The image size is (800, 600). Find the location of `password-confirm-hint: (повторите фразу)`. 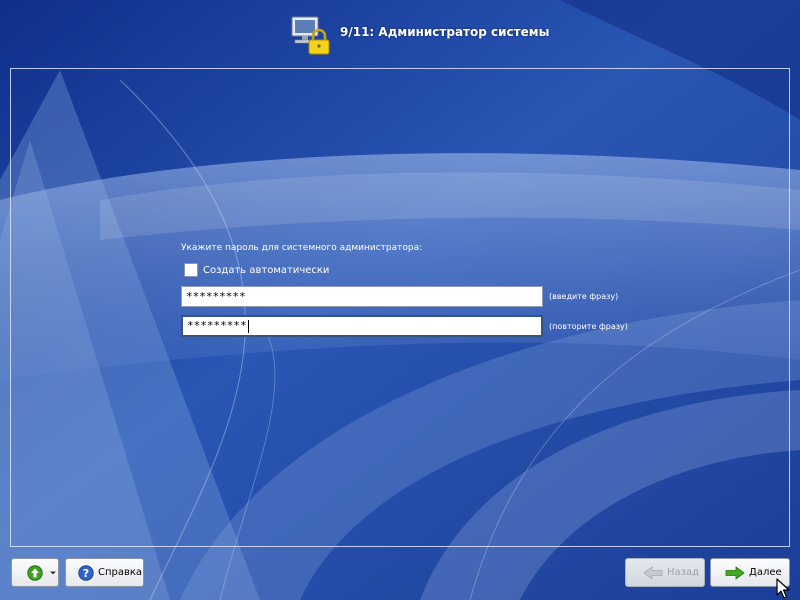

password-confirm-hint: (повторите фразу) is located at coordinates (588, 326).